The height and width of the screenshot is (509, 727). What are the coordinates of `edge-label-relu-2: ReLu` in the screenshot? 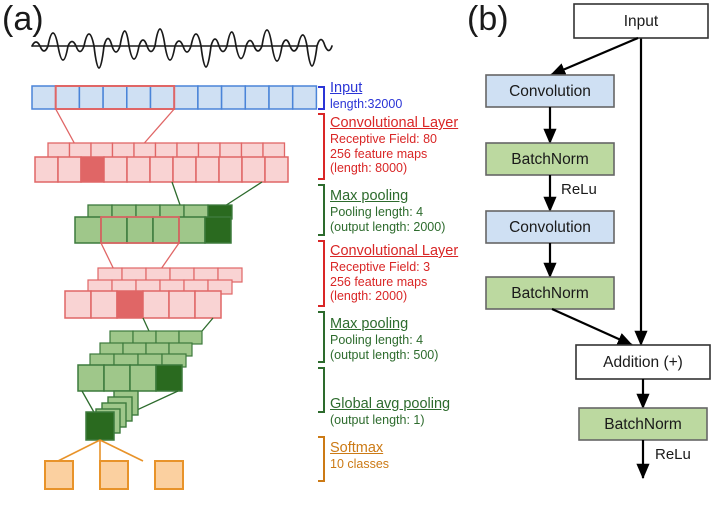 It's located at (673, 454).